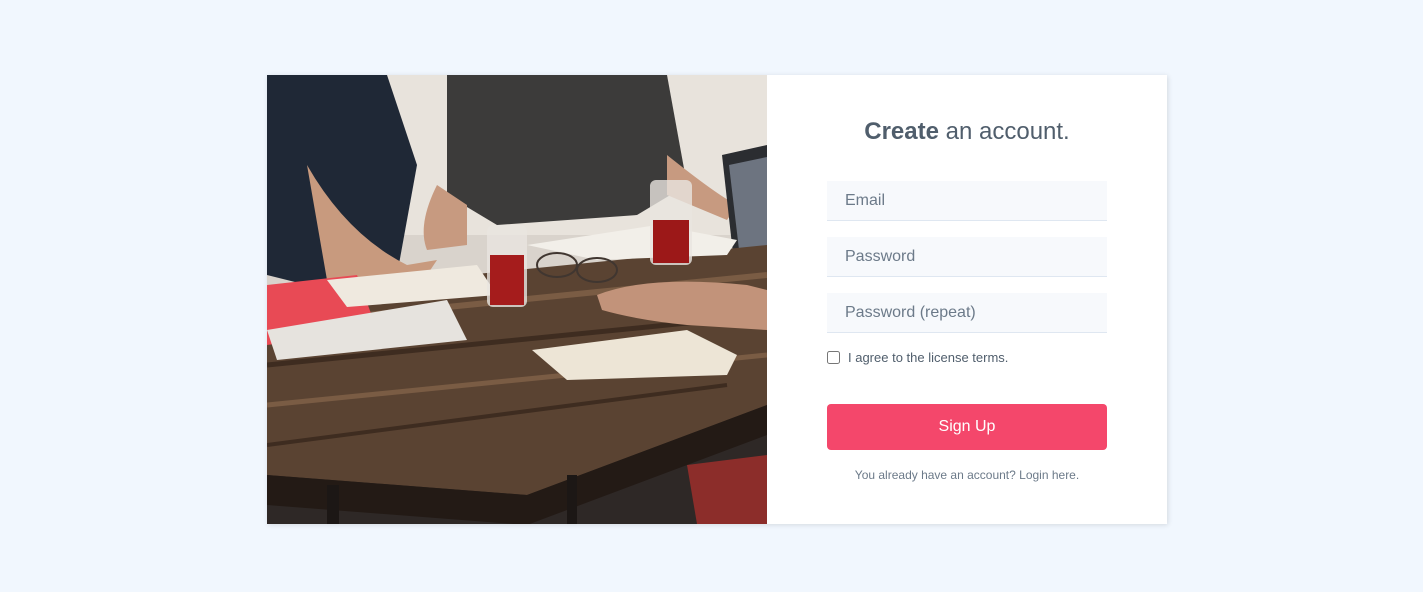 This screenshot has height=592, width=1423. What do you see at coordinates (901, 131) in the screenshot?
I see `form-title-strong: Create` at bounding box center [901, 131].